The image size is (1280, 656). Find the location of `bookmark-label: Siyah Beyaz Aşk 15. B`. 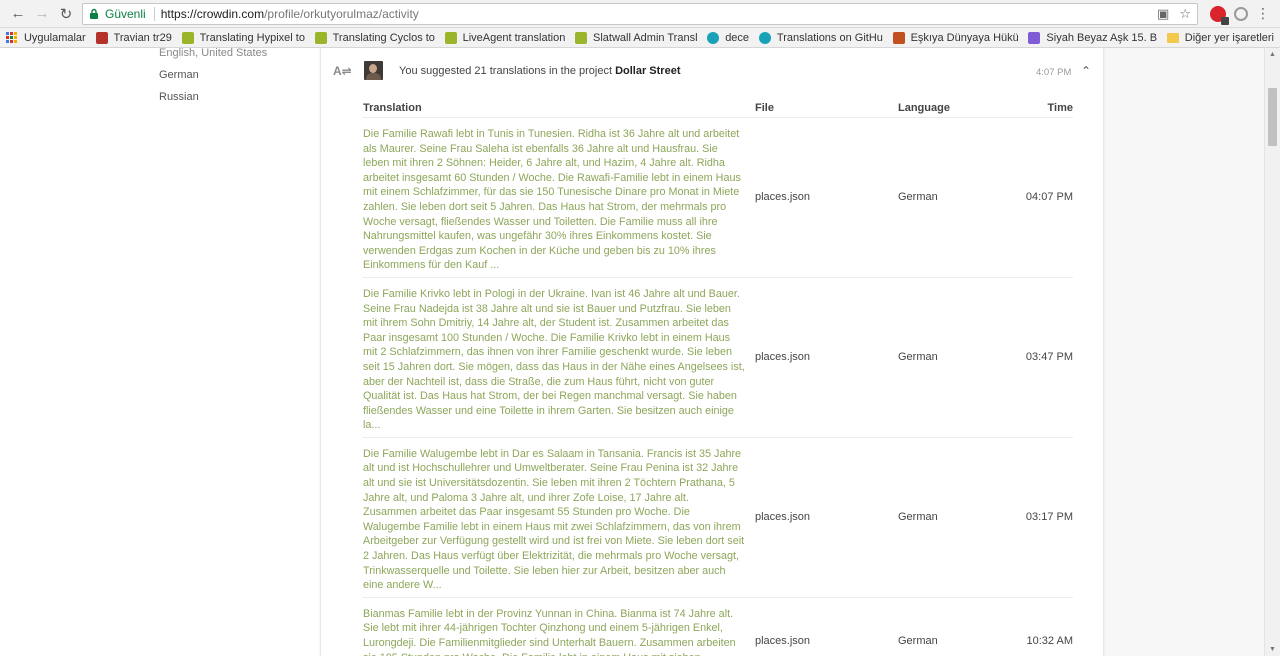

bookmark-label: Siyah Beyaz Aşk 15. B is located at coordinates (1101, 37).